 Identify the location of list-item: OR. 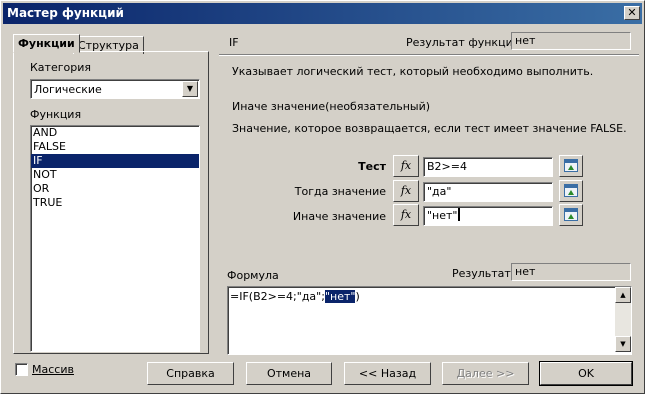
(115, 189).